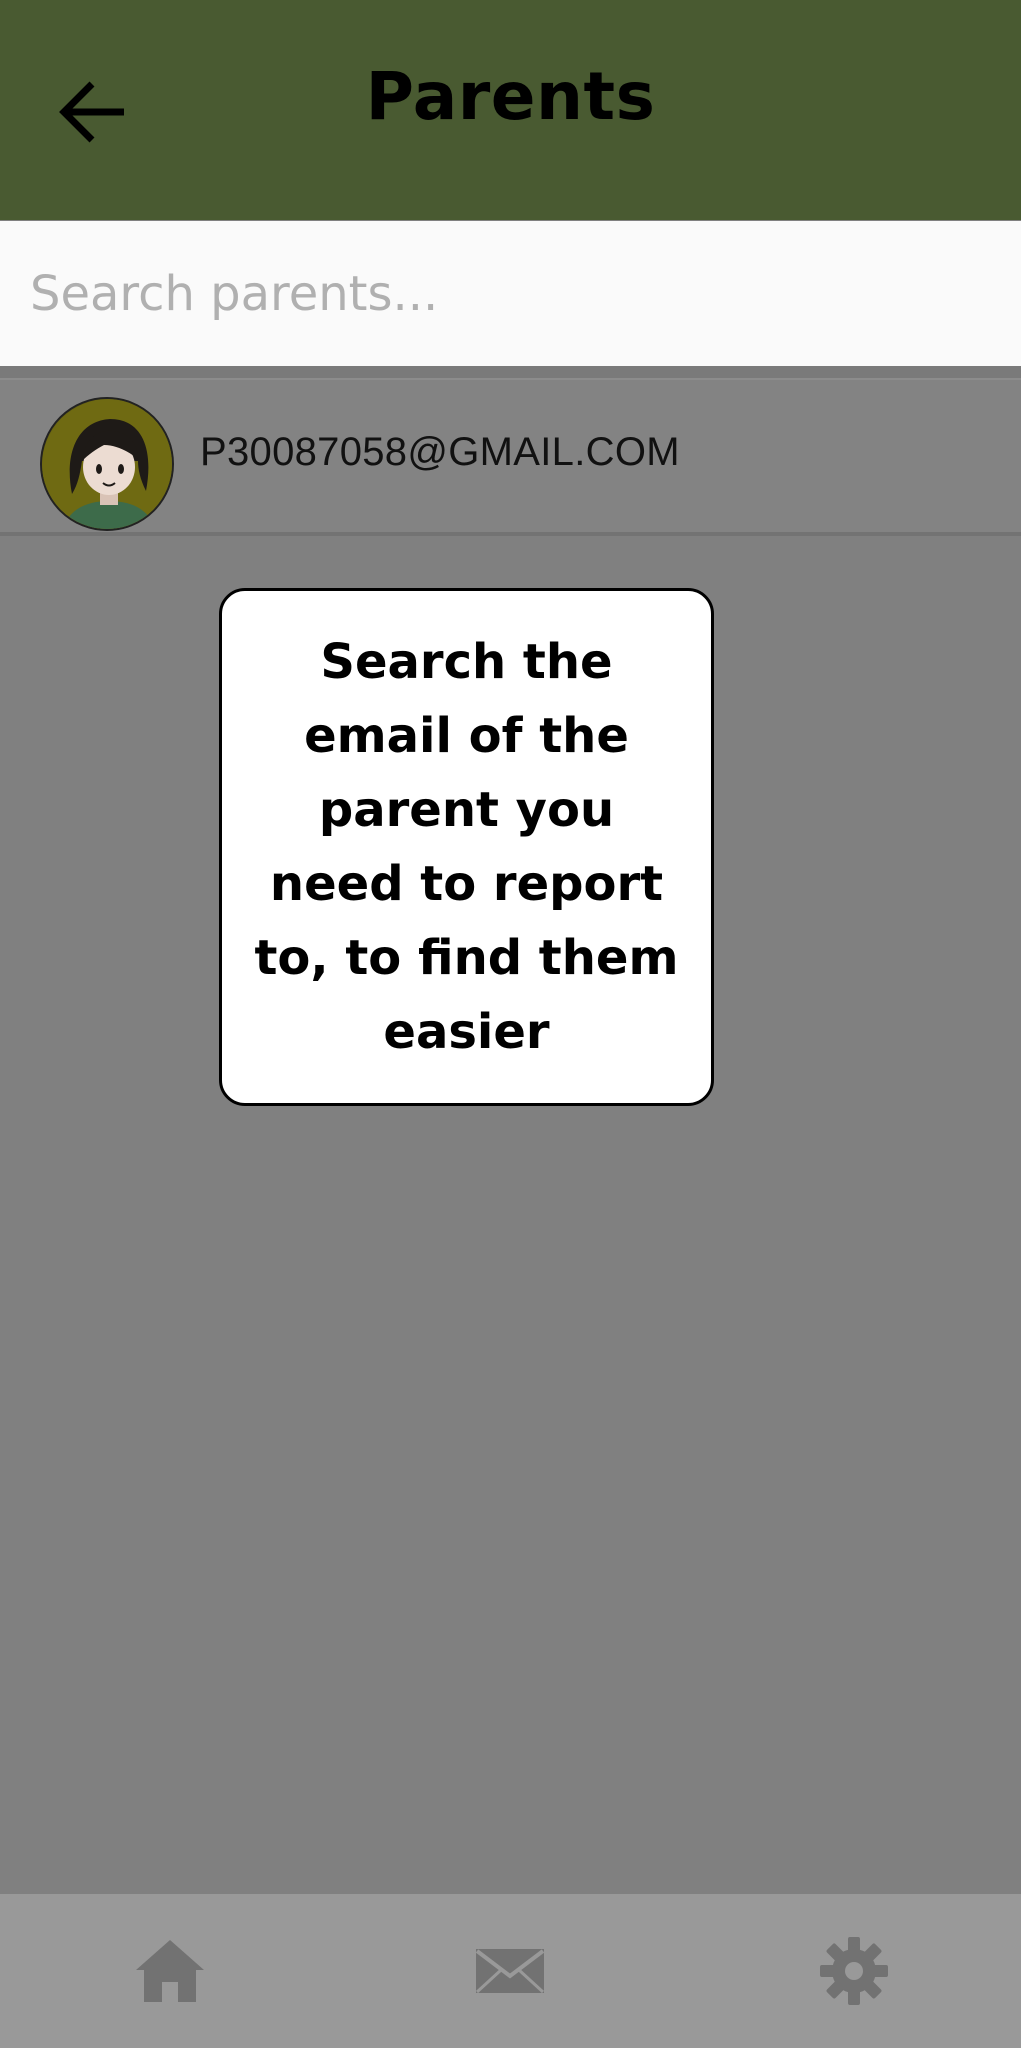  I want to click on page-title: Parents, so click(510, 96).